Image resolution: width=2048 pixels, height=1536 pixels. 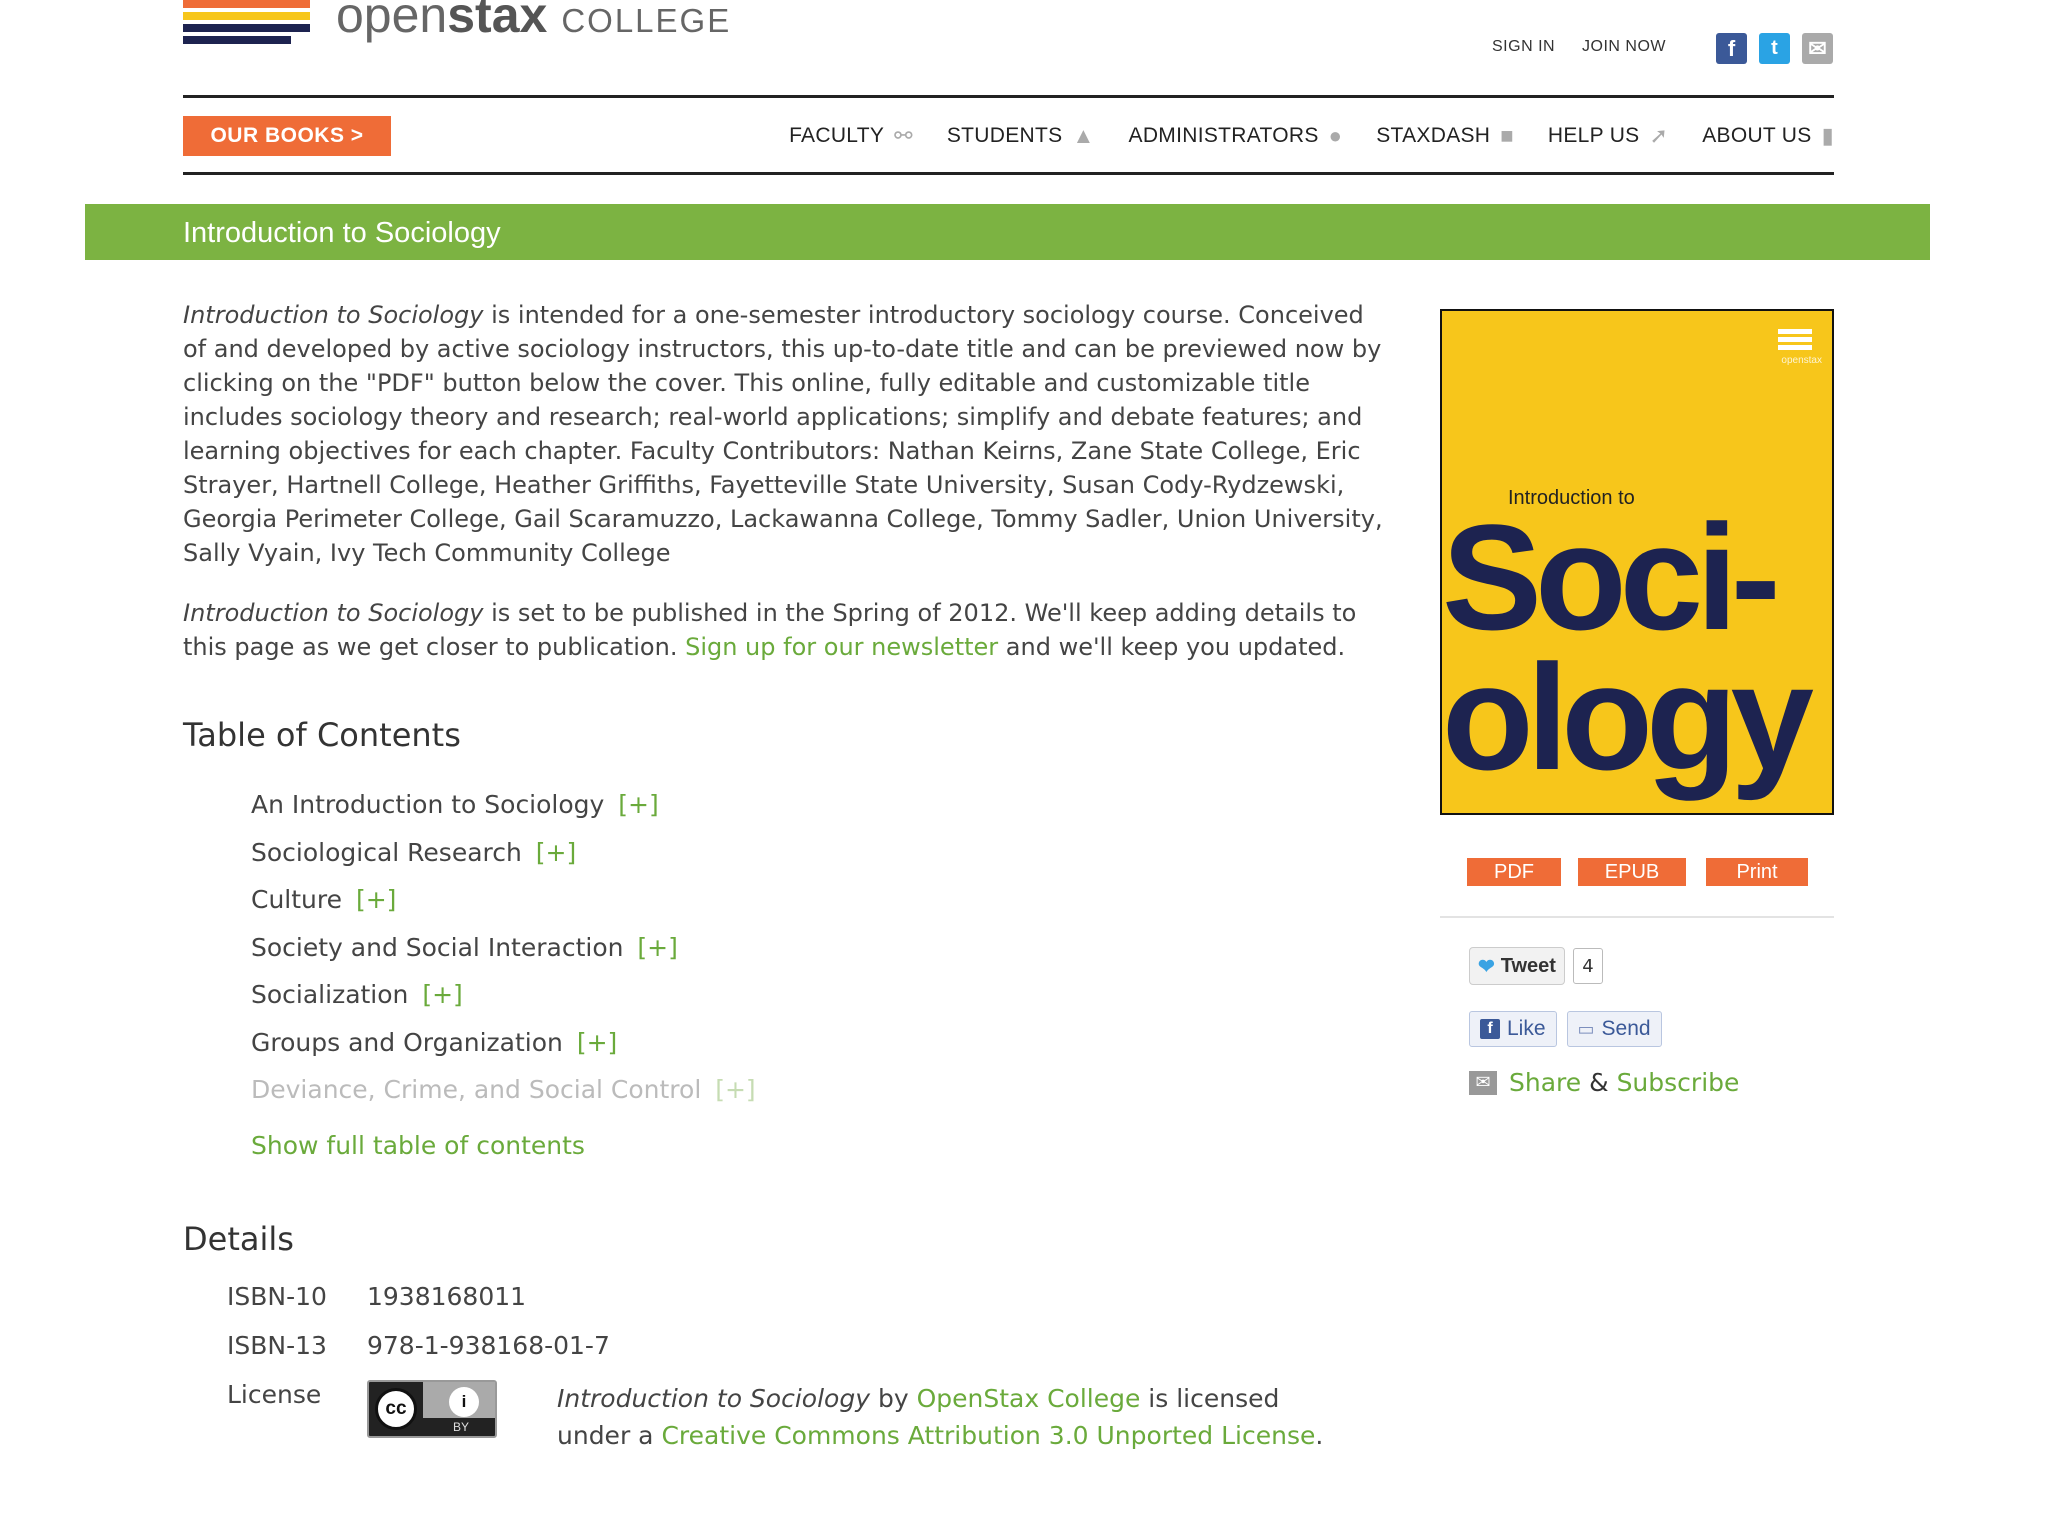 I want to click on nav-label: ADMINISTRATORS, so click(x=1223, y=135).